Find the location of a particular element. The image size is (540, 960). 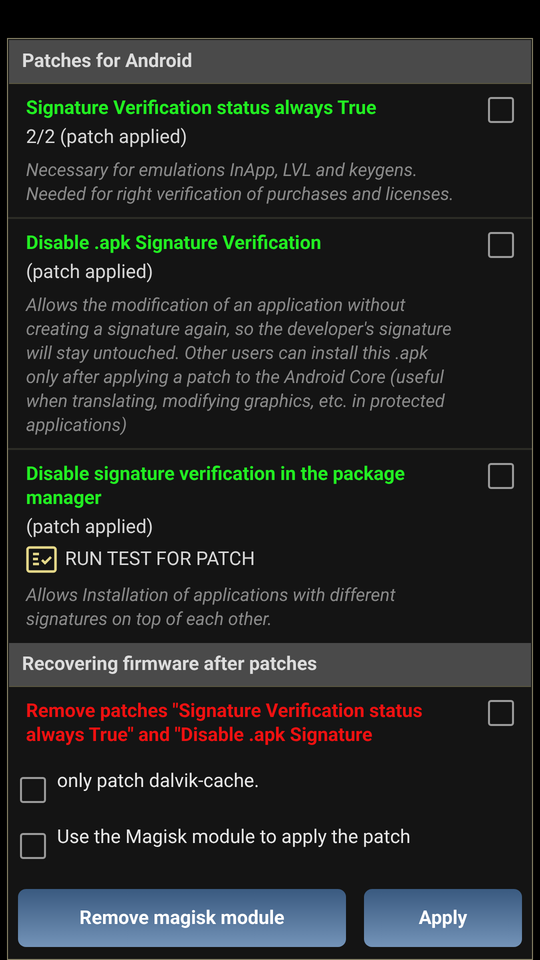

patch-status: 2/2 (patch applied) is located at coordinates (107, 137).